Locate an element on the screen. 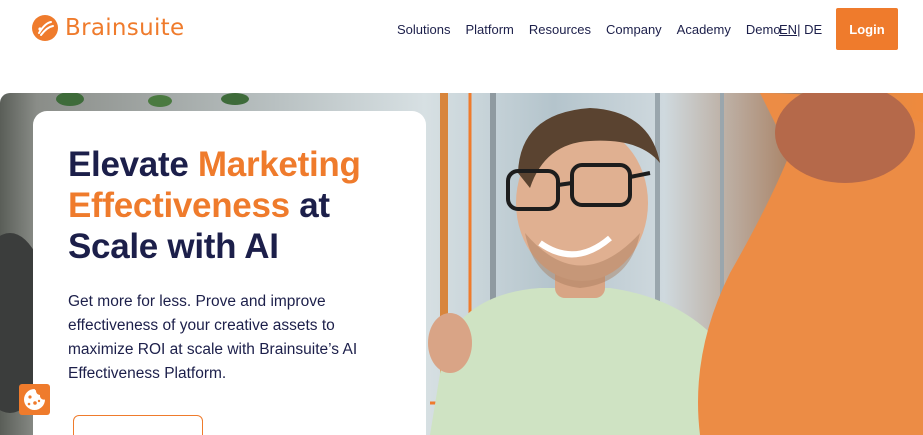  brainsuite-logo-icon is located at coordinates (45, 28).